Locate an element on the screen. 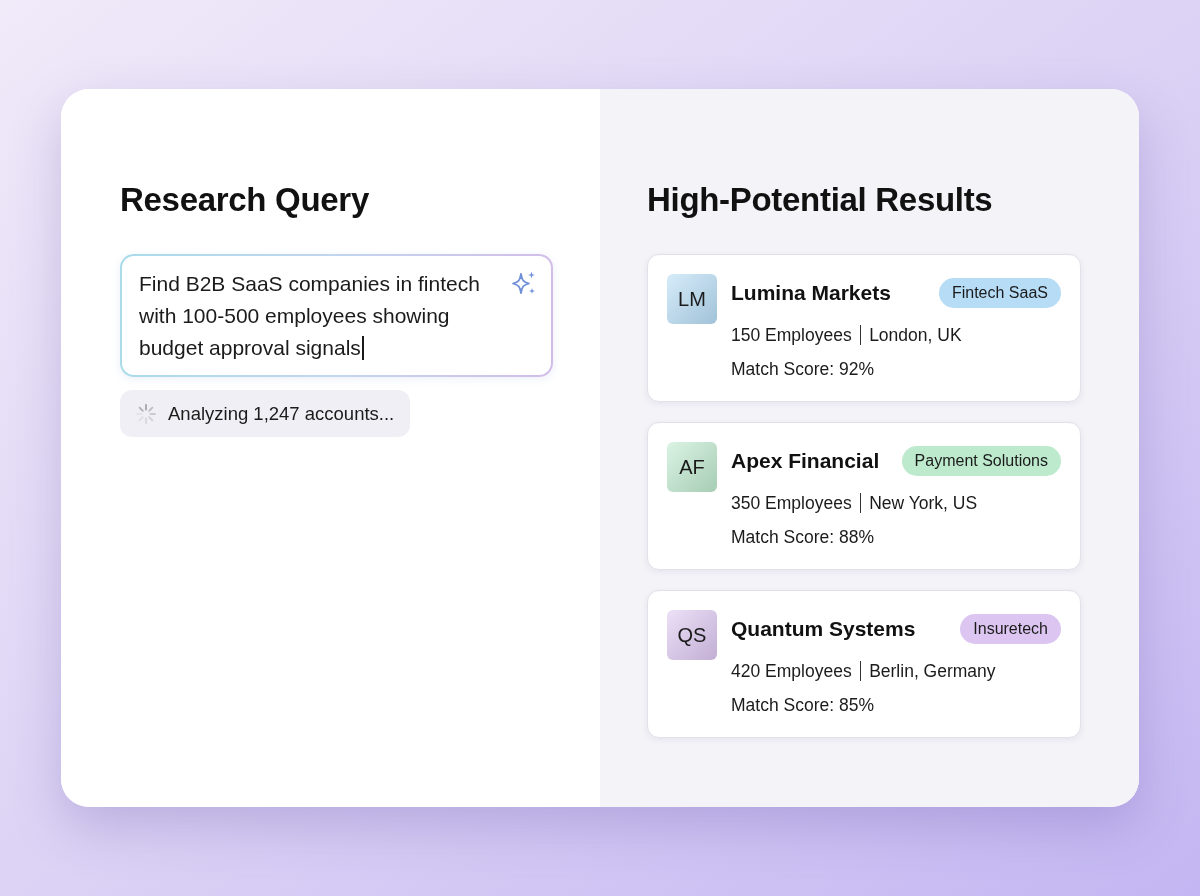 The height and width of the screenshot is (896, 1200). company-name: Lumina Markets is located at coordinates (811, 293).